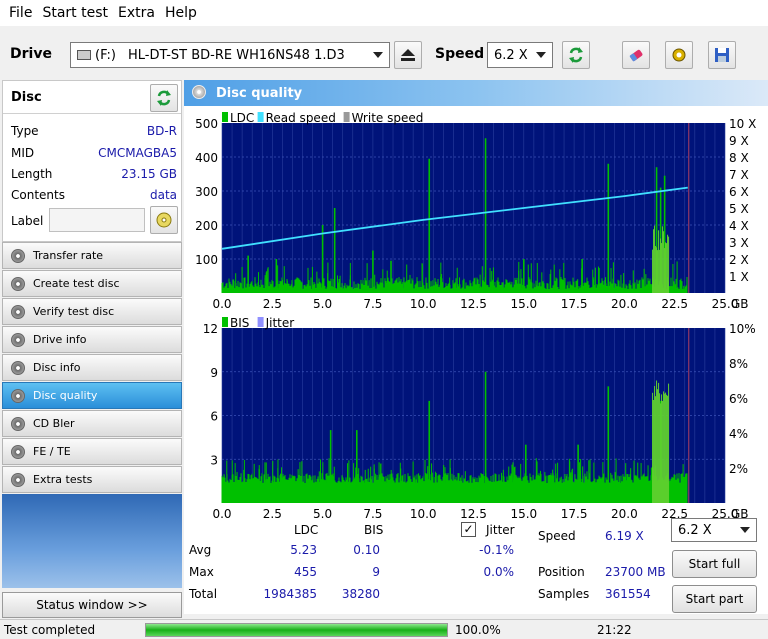 This screenshot has height=639, width=768. I want to click on nav-item-create-test-disc: Create test disc, so click(92, 283).